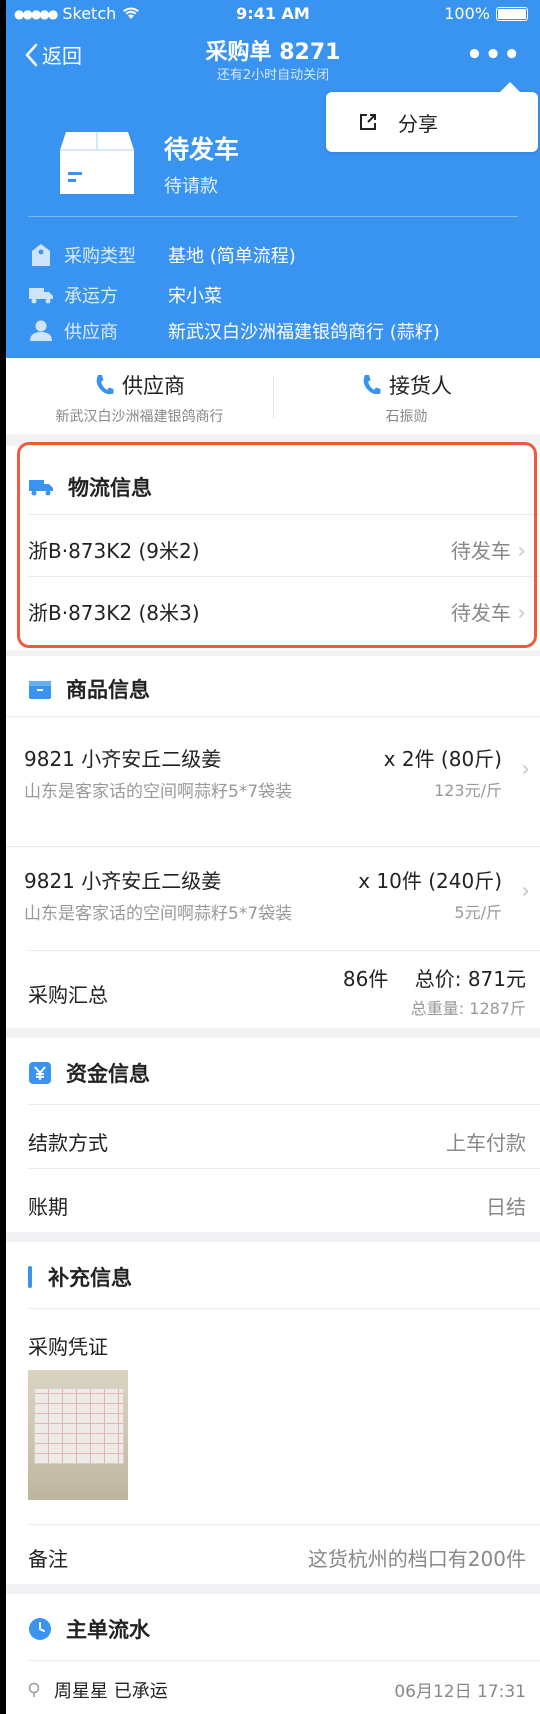 Image resolution: width=540 pixels, height=1714 pixels. I want to click on more-icon: •••, so click(494, 55).